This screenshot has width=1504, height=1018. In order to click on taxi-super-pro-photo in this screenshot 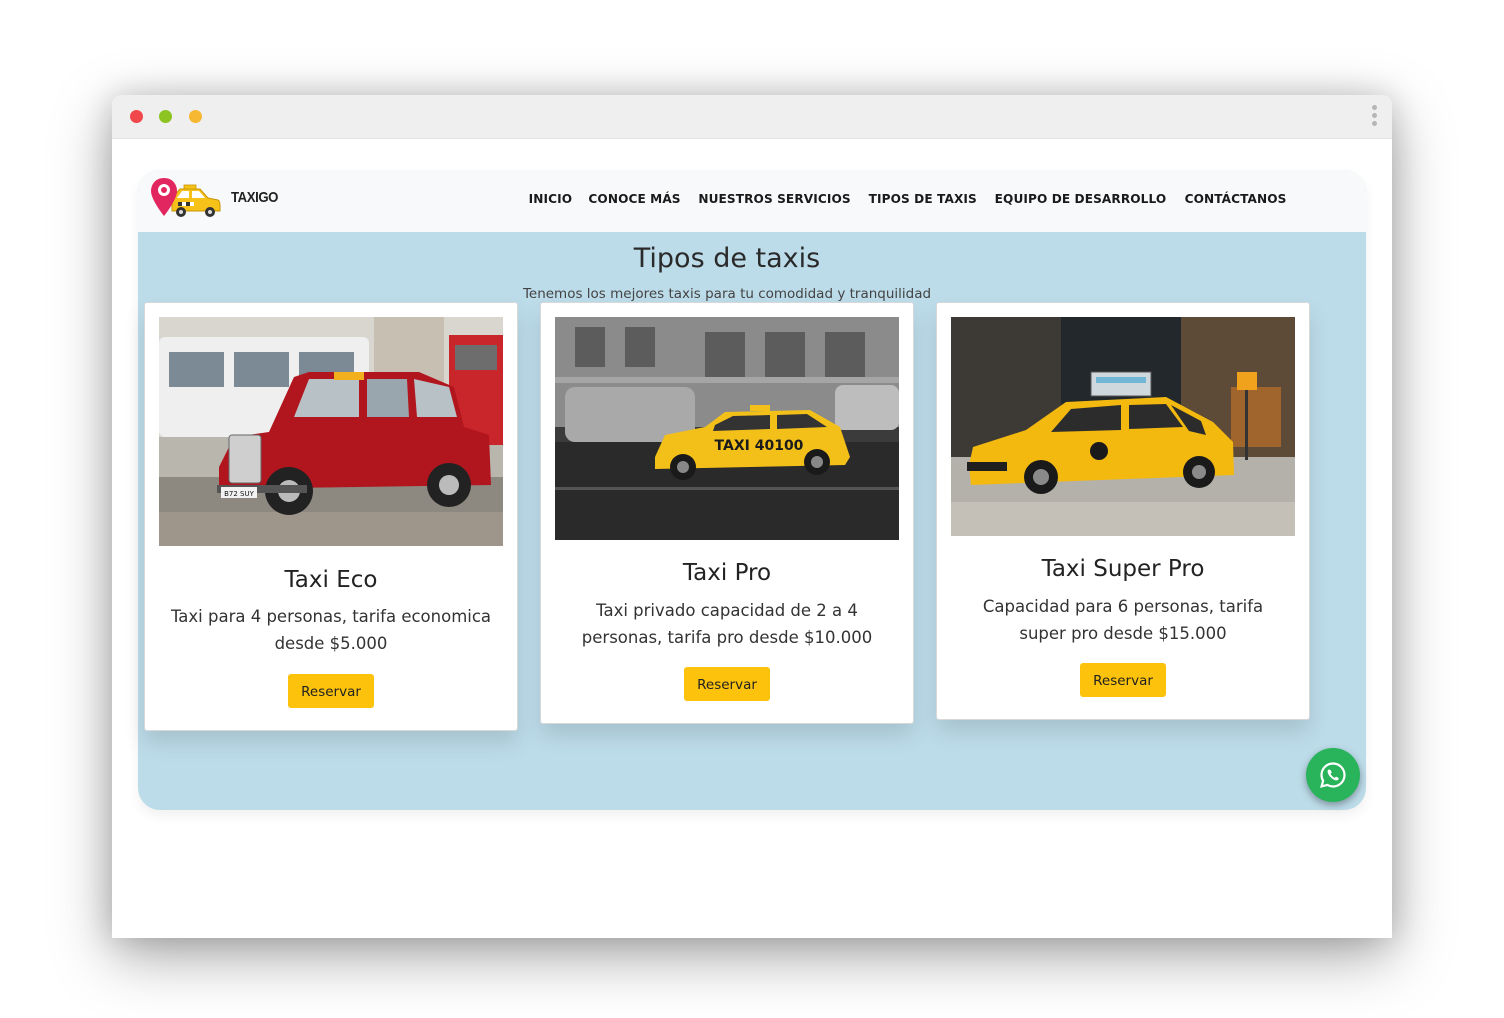, I will do `click(1123, 426)`.